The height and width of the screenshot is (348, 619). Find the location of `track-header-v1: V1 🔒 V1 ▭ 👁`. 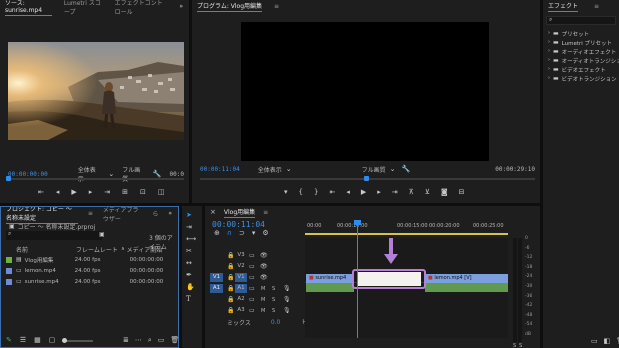

track-header-v1: V1 🔒 V1 ▭ 👁 is located at coordinates (255, 277).